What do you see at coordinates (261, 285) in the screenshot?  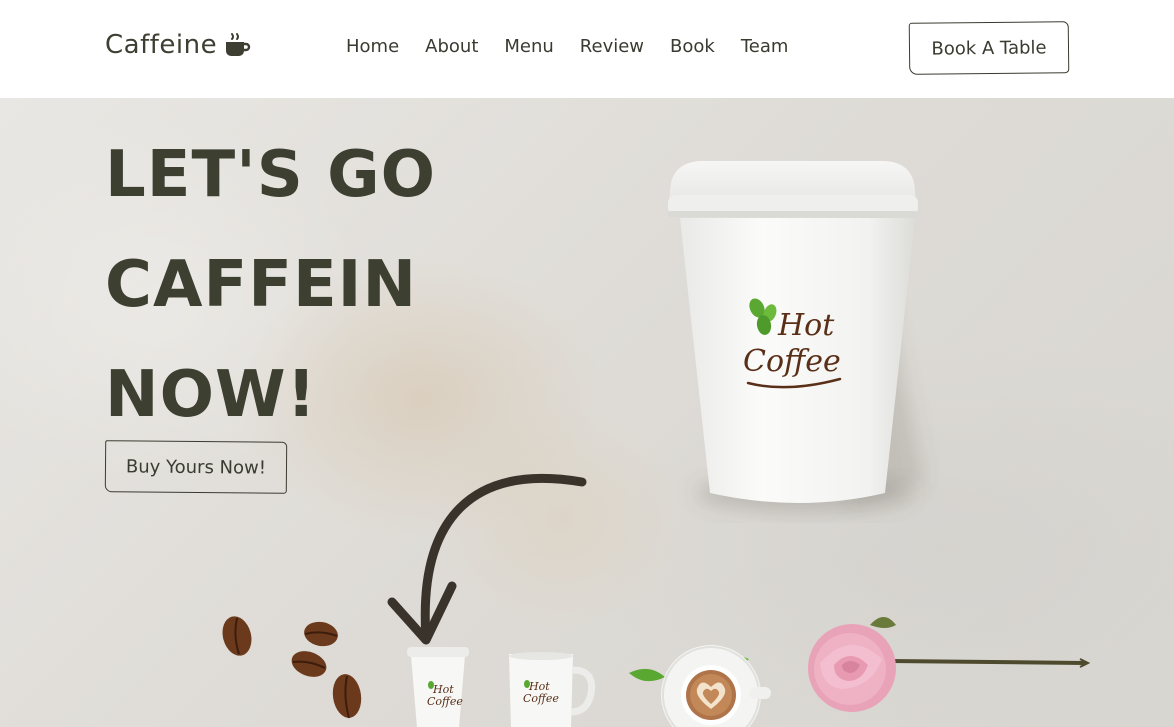 I see `hero-title-line: CAFFEIN` at bounding box center [261, 285].